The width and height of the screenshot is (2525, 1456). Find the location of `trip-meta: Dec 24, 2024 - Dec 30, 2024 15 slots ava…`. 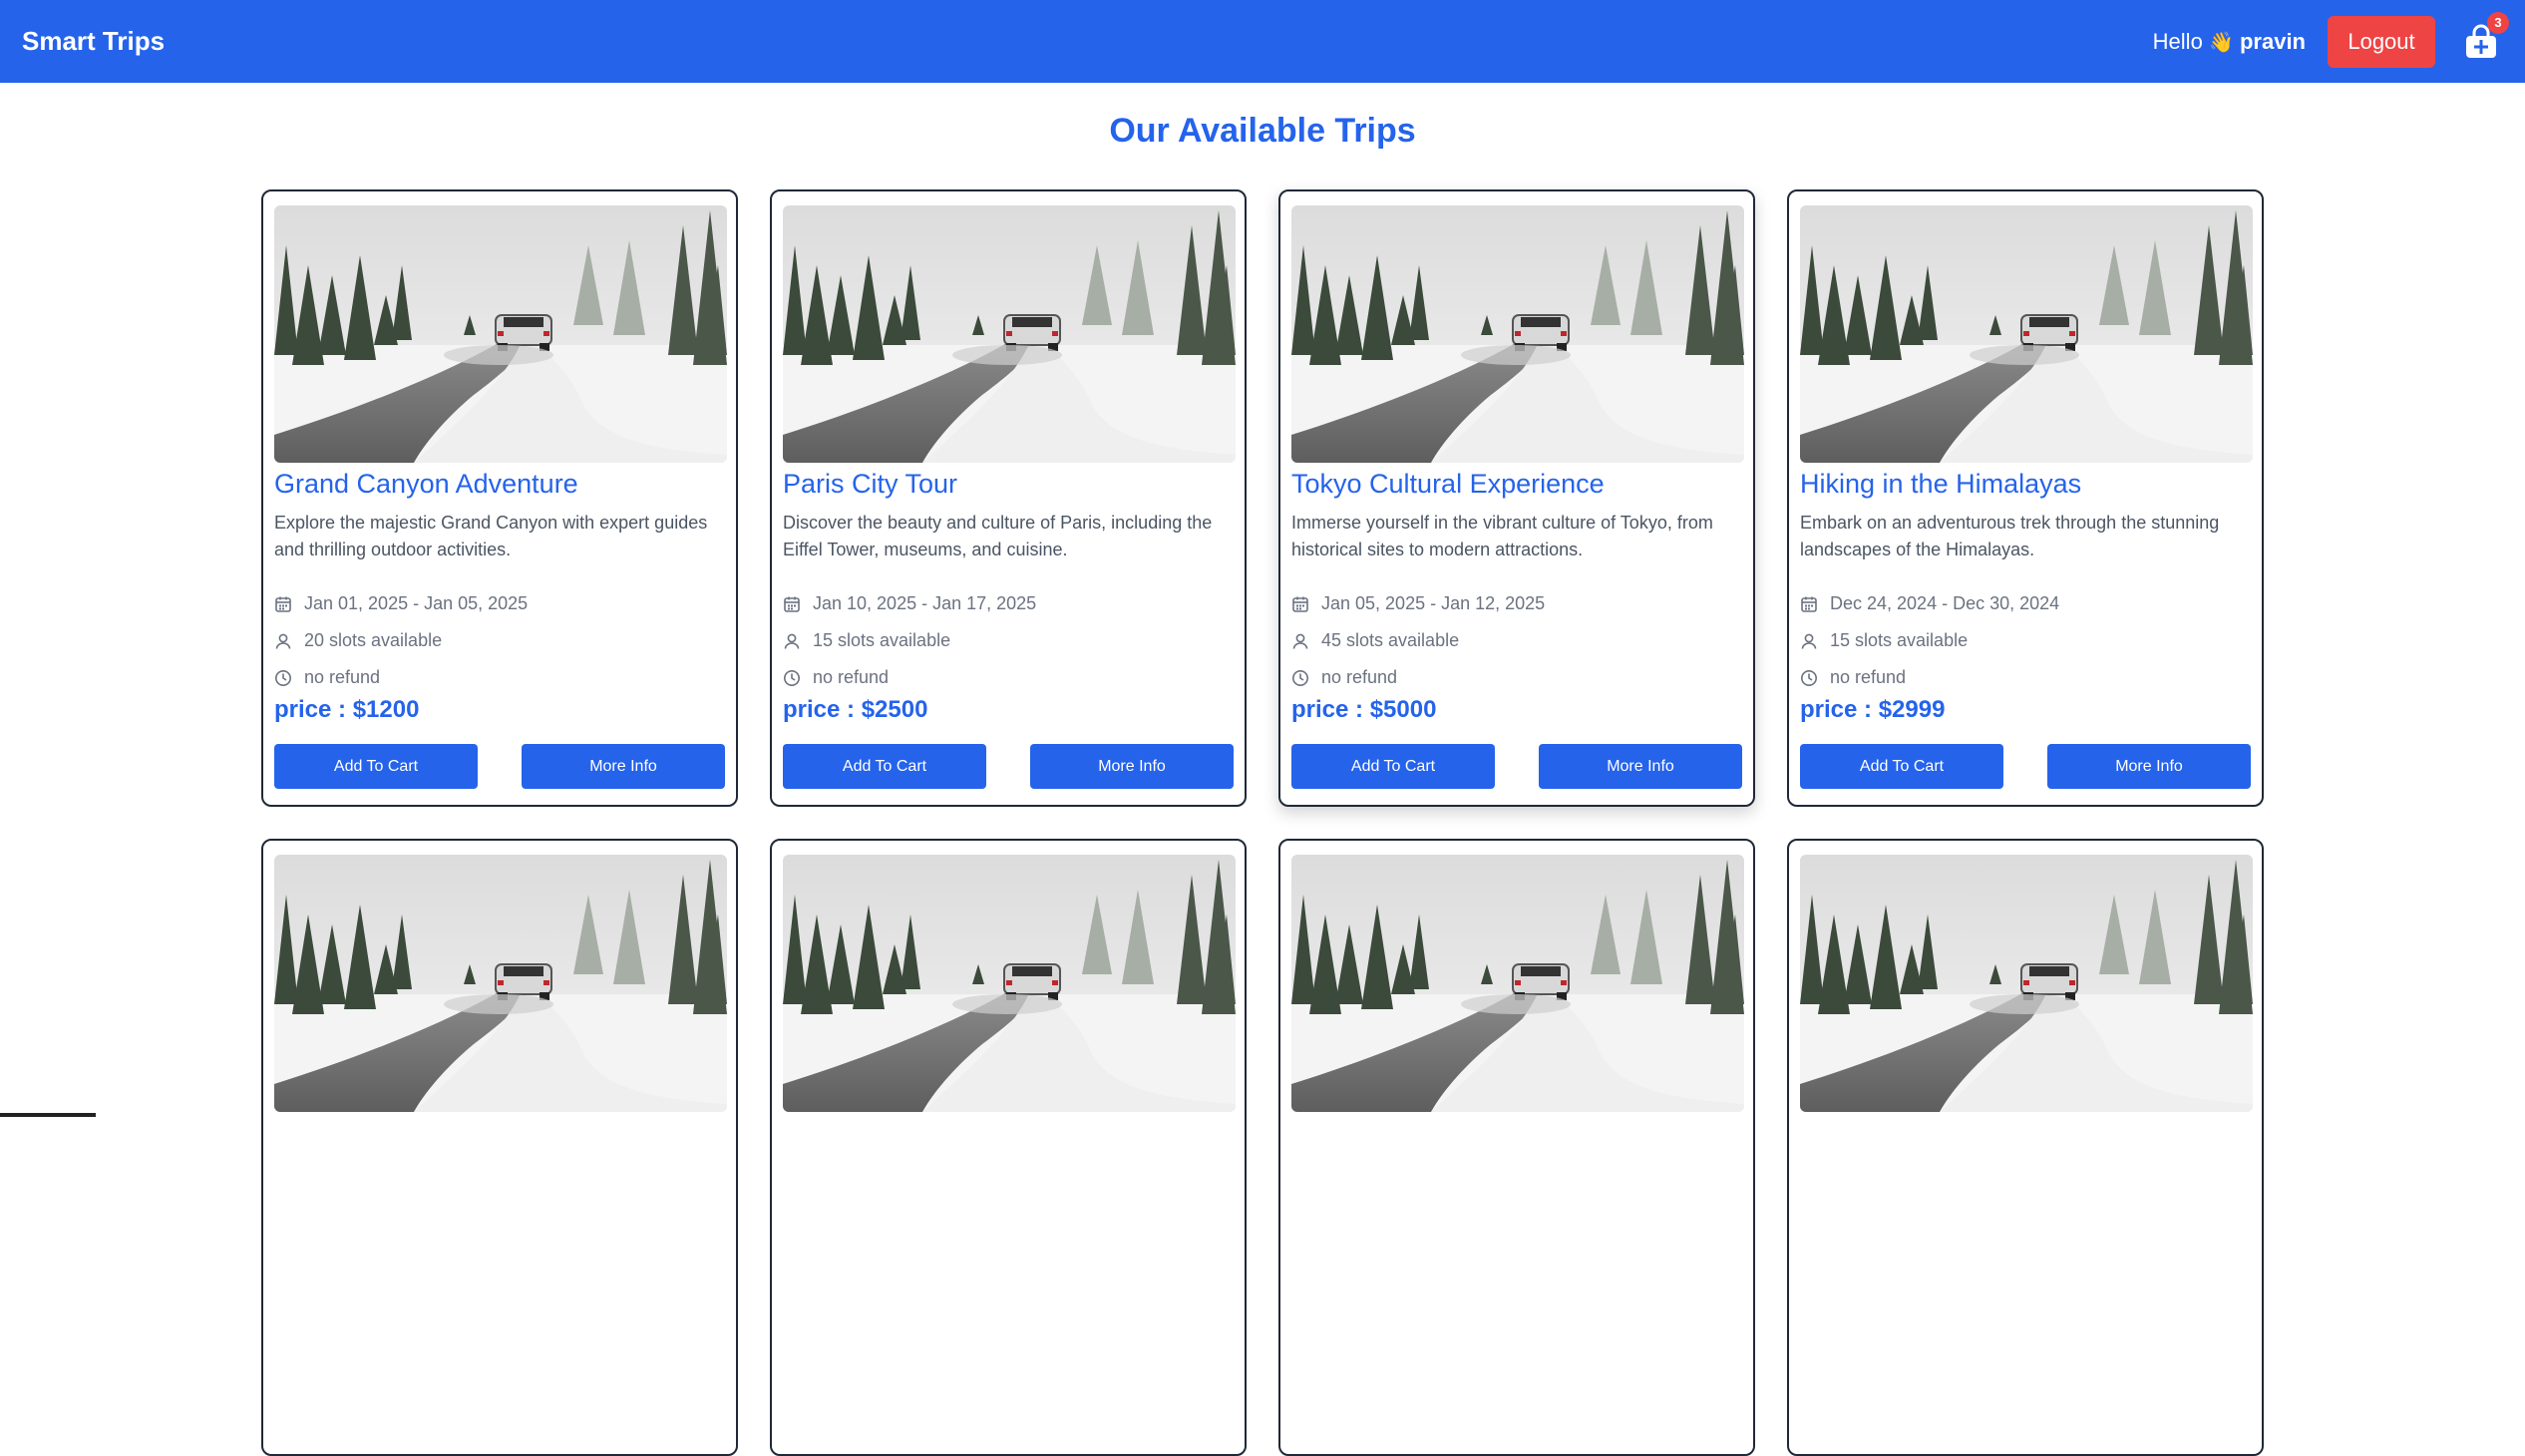

trip-meta: Dec 24, 2024 - Dec 30, 2024 15 slots ava… is located at coordinates (2025, 640).